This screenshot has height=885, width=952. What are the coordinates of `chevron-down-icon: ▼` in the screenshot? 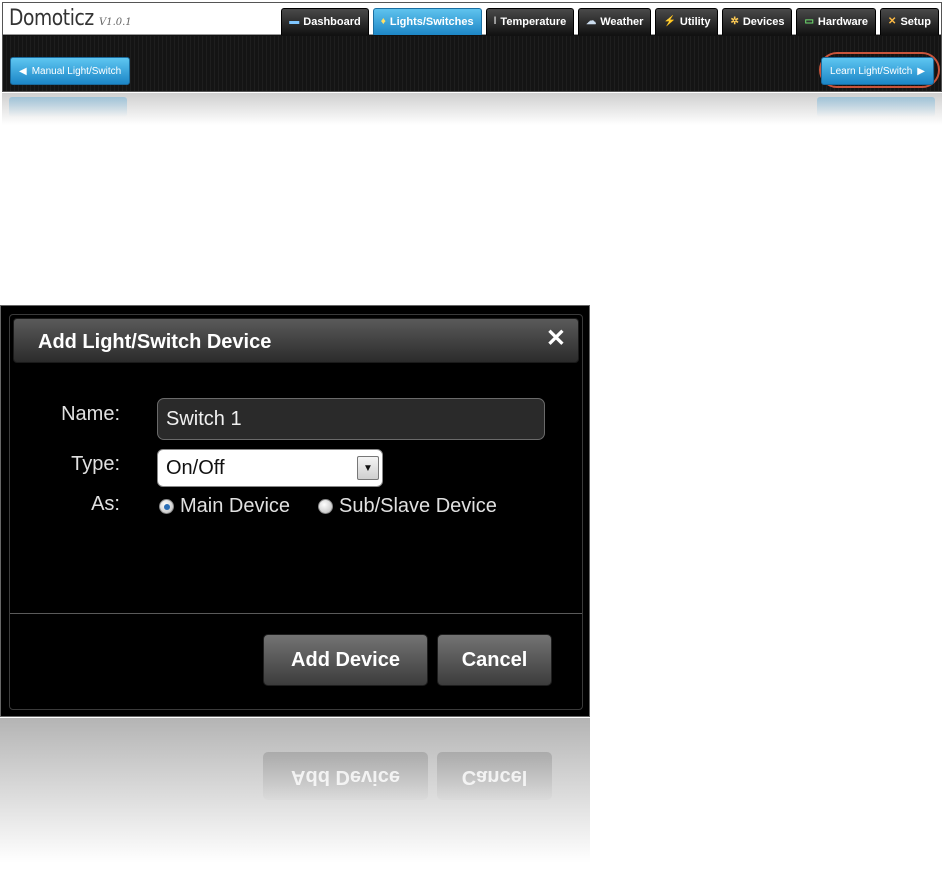 It's located at (368, 468).